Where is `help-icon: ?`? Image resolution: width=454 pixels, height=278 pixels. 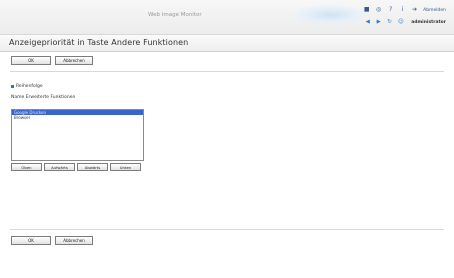
help-icon: ? is located at coordinates (390, 10).